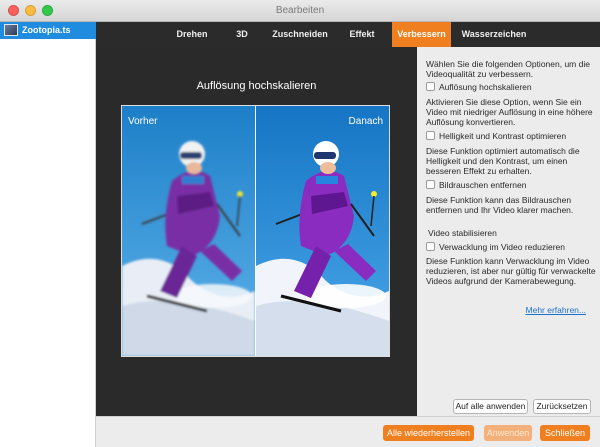 The width and height of the screenshot is (600, 447). I want to click on file-list-item: Zootopia.ts, so click(48, 30).